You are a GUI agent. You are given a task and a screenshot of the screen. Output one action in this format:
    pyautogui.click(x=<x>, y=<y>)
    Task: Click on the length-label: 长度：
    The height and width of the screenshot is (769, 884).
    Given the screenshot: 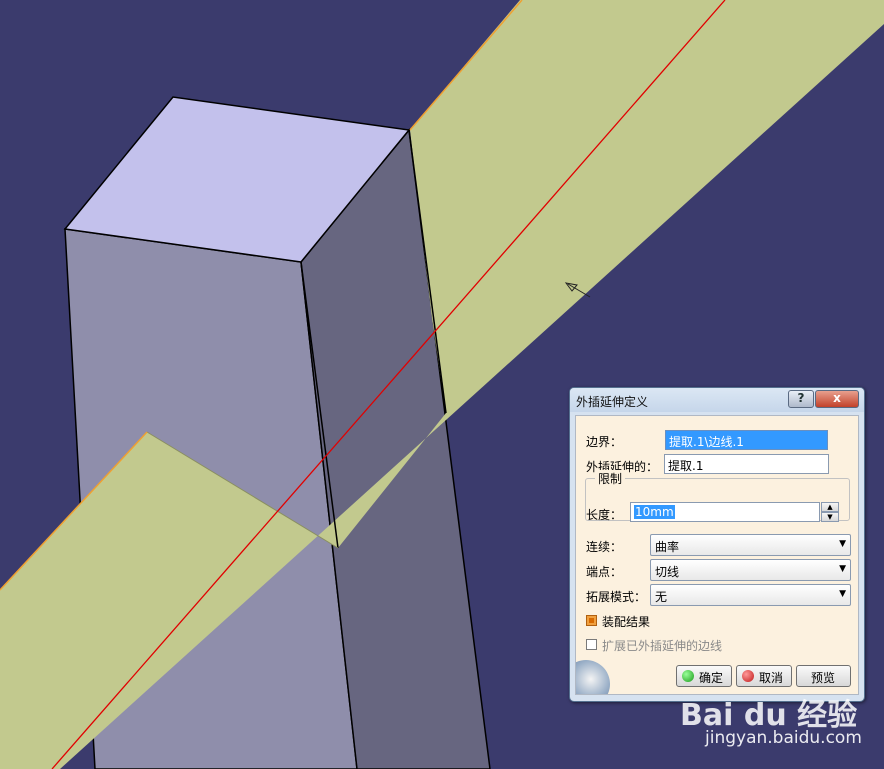 What is the action you would take?
    pyautogui.click(x=604, y=515)
    